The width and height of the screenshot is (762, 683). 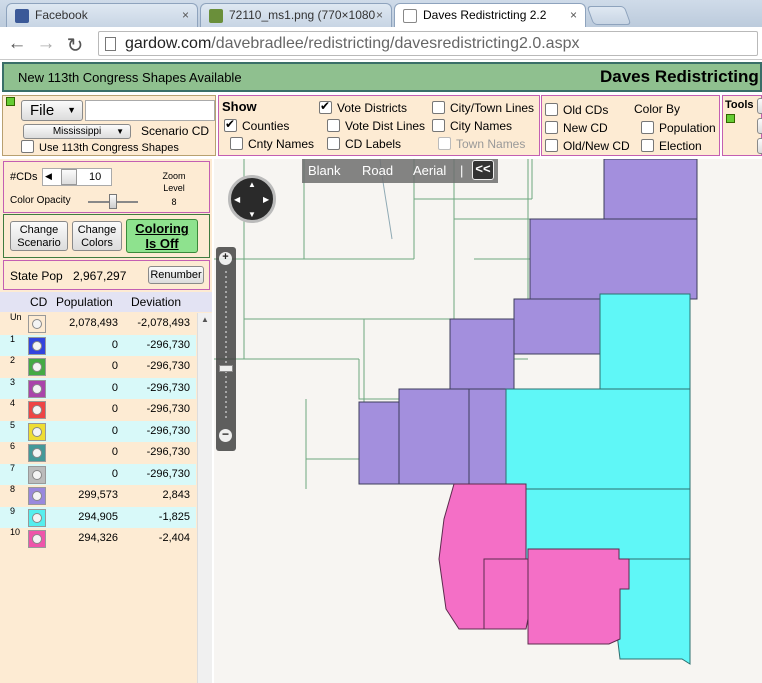 What do you see at coordinates (587, 146) in the screenshot?
I see `old-new-cd-checkbox: Old/New CD` at bounding box center [587, 146].